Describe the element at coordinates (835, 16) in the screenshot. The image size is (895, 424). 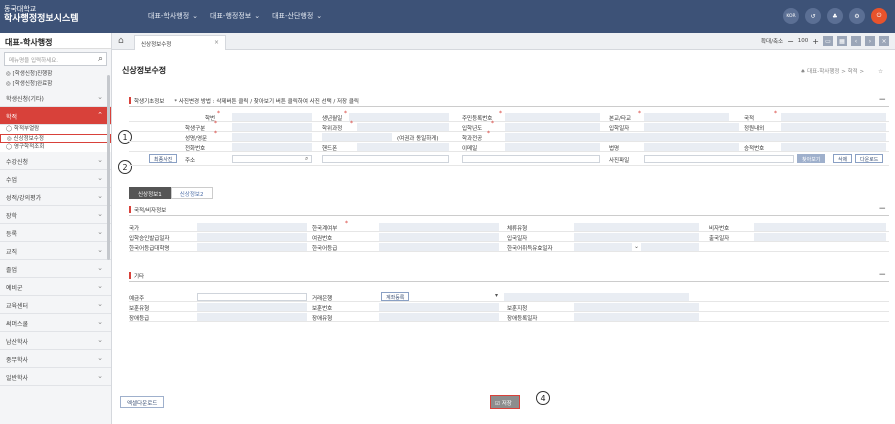
I see `org-chart-icon: ♣` at that location.